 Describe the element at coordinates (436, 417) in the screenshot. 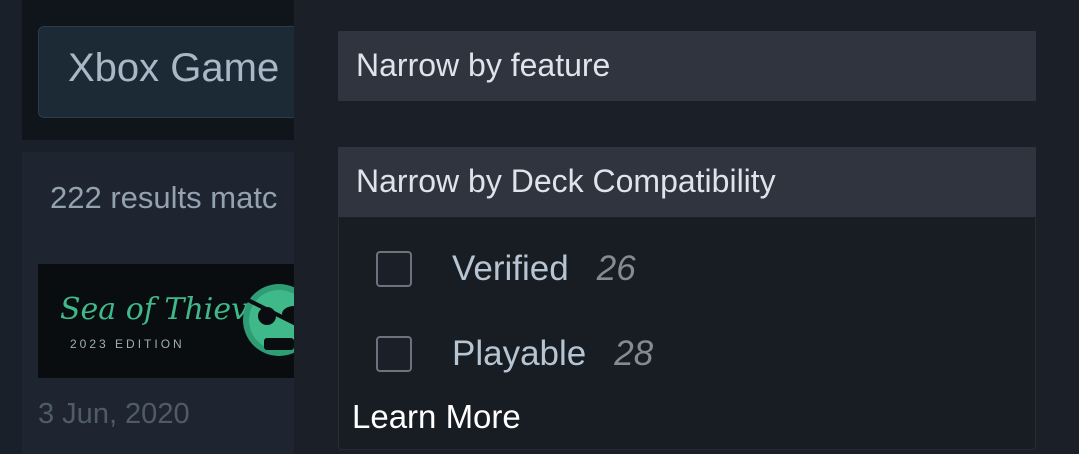

I see `learn-more-link: Learn More` at that location.